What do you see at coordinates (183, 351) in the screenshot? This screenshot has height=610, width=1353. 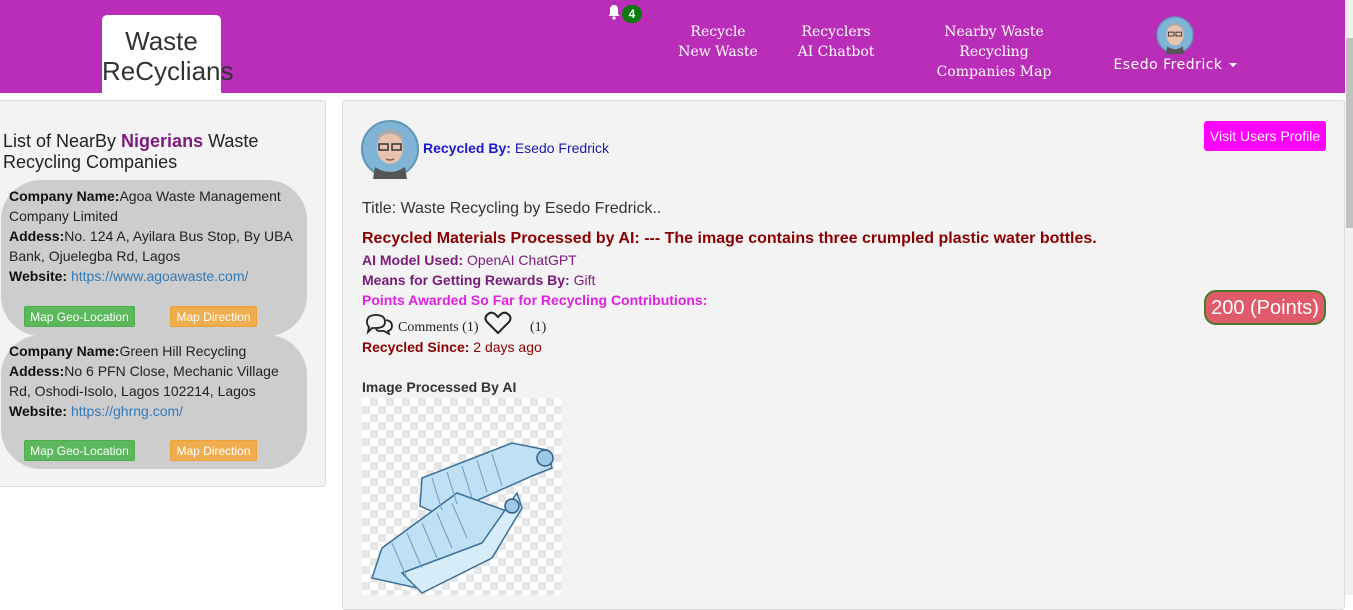 I see `company-name: Green Hill Recycling` at bounding box center [183, 351].